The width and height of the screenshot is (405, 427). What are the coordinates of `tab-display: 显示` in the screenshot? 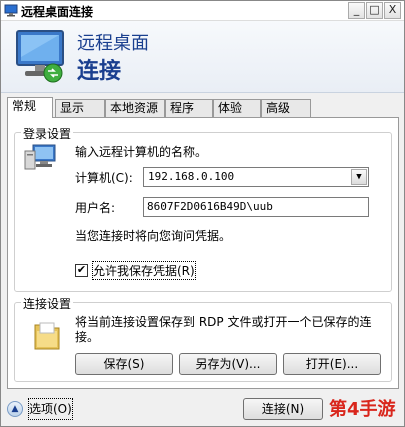 It's located at (80, 108).